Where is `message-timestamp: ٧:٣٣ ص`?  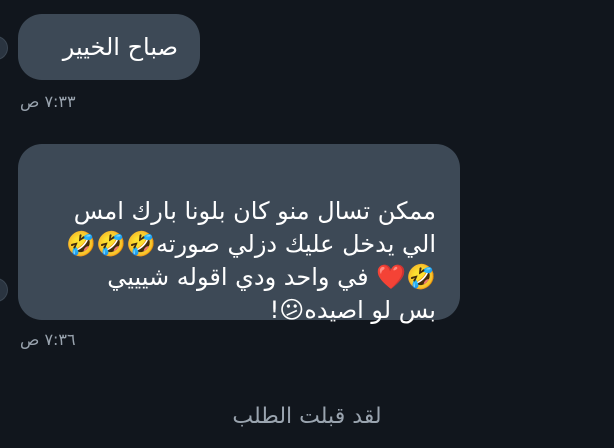 message-timestamp: ٧:٣٣ ص is located at coordinates (48, 101).